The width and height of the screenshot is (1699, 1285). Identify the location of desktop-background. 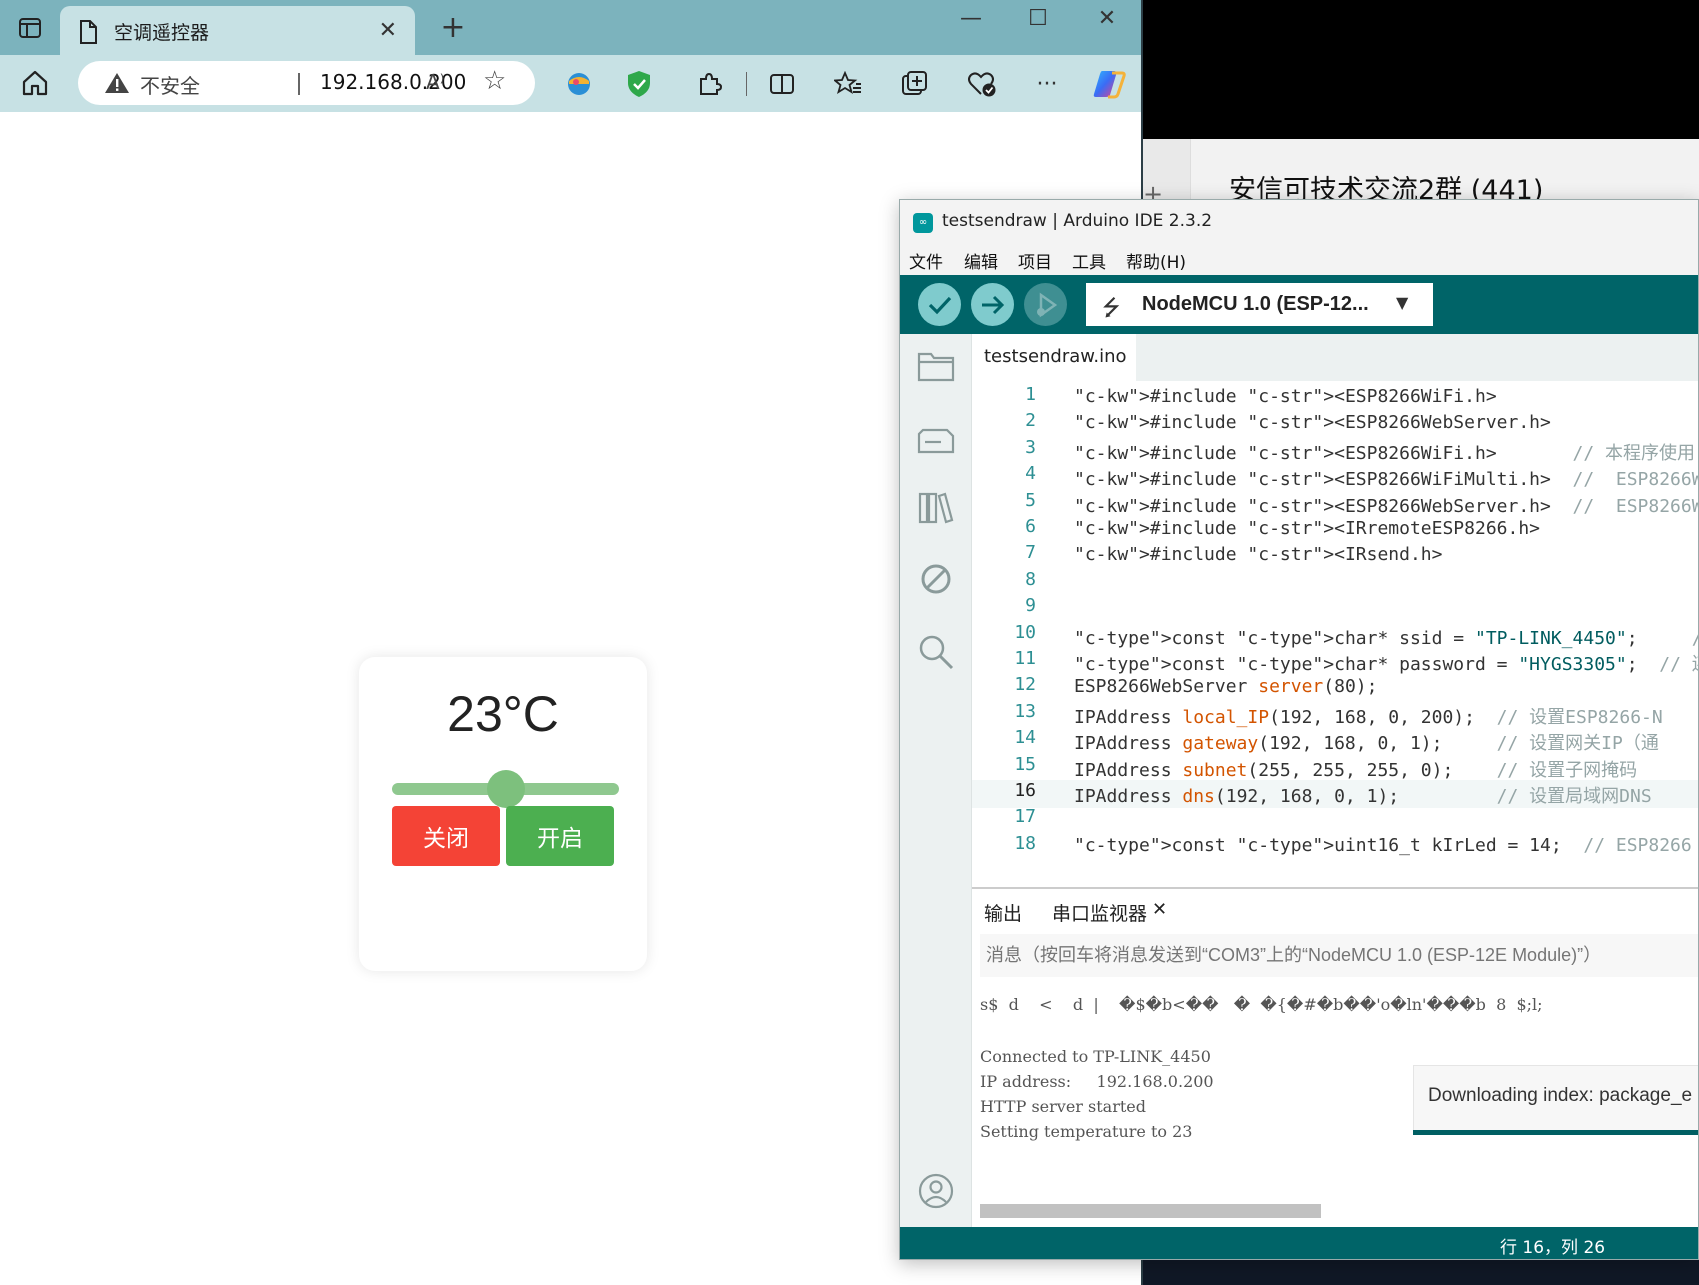
(1421, 69).